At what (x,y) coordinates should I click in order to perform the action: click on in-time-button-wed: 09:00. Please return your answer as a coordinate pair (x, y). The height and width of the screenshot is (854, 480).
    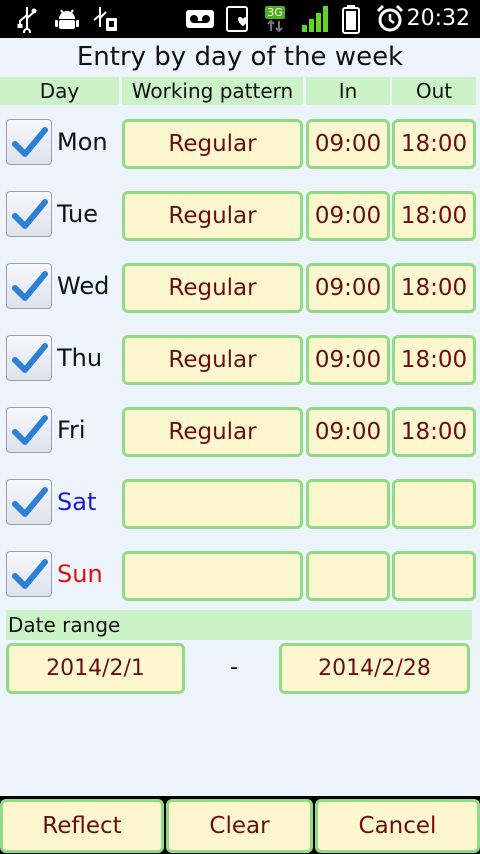
    Looking at the image, I should click on (348, 288).